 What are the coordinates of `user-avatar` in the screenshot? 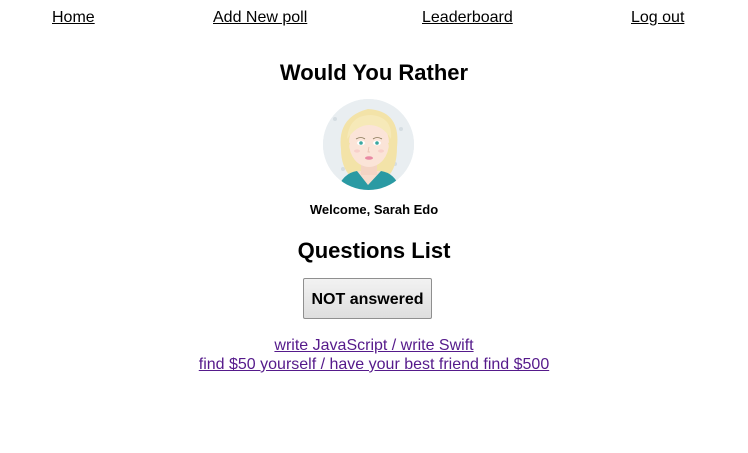 It's located at (368, 144).